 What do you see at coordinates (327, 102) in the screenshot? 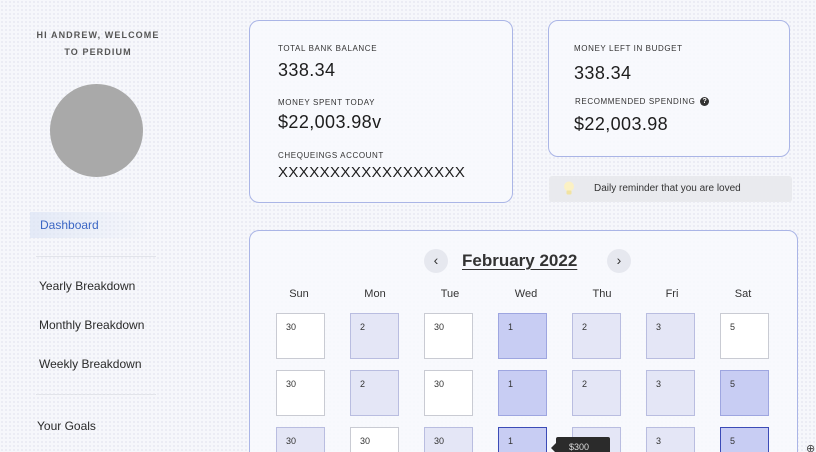
I see `money-spent-label: MONEY SPENT TODAY` at bounding box center [327, 102].